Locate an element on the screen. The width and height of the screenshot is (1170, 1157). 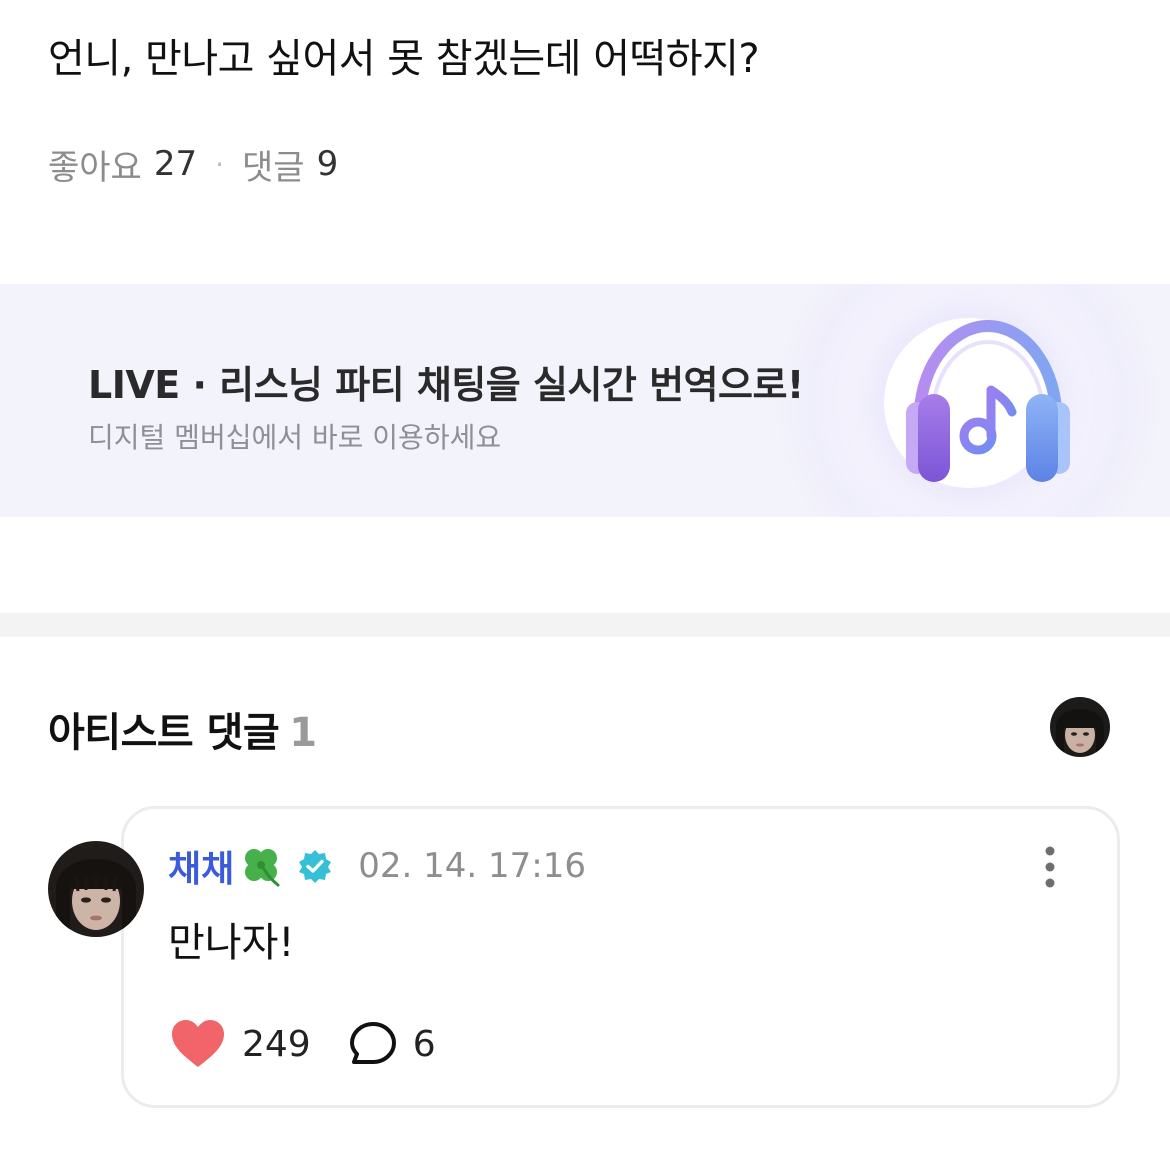
speech-bubble-icon is located at coordinates (372, 1043).